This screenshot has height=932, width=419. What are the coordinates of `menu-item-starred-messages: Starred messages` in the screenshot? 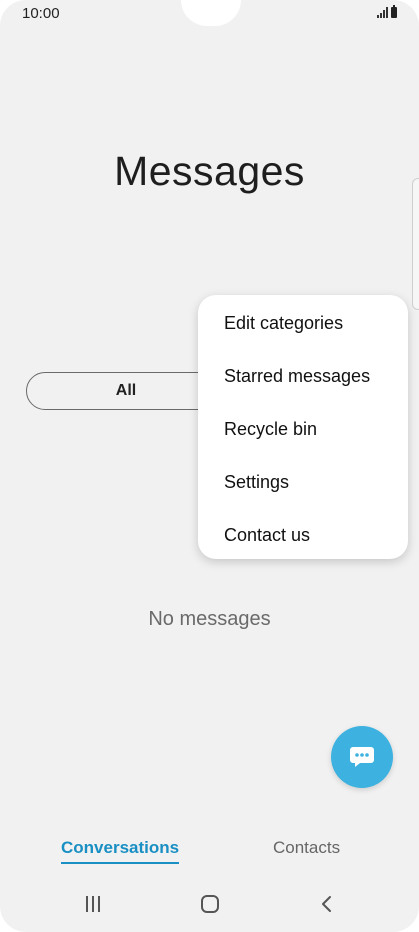 It's located at (303, 382).